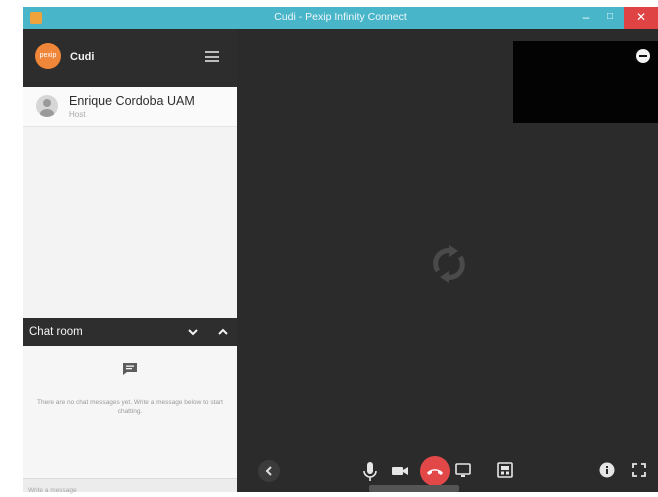 The image size is (658, 497). I want to click on participant-role: Host, so click(77, 114).